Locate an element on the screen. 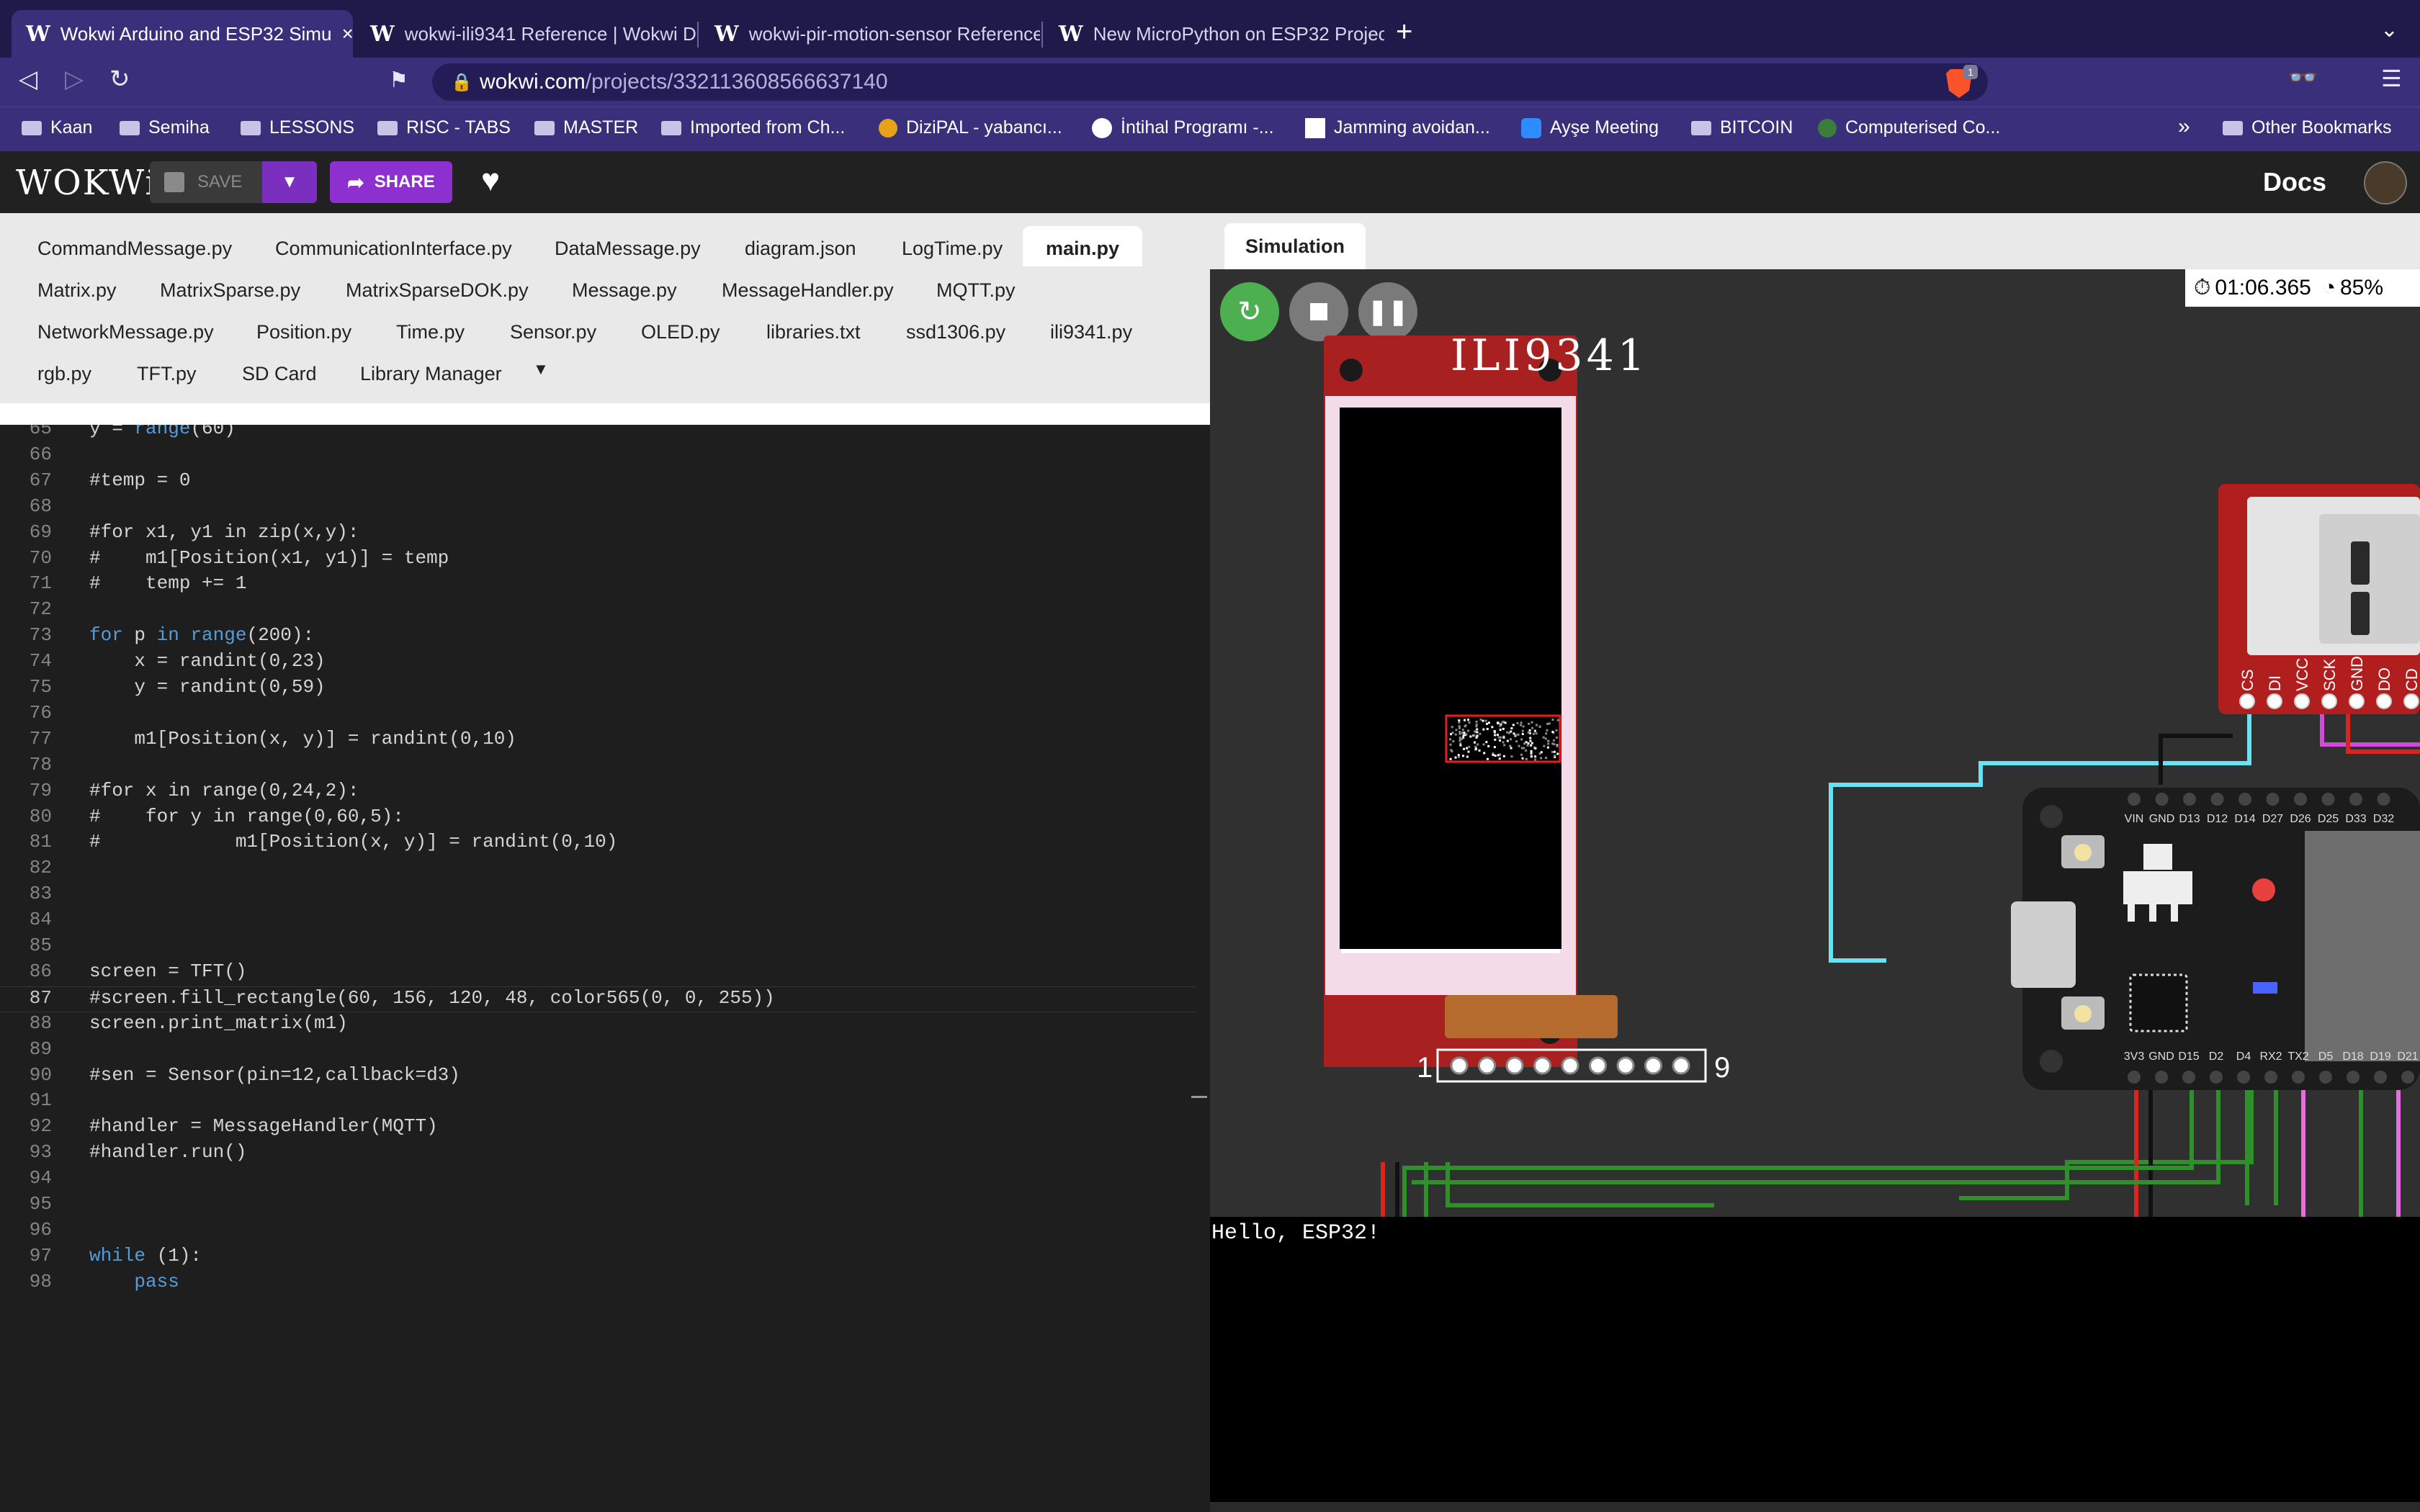 This screenshot has width=2420, height=1512. code-line: 71 # temp += 1 is located at coordinates (598, 585).